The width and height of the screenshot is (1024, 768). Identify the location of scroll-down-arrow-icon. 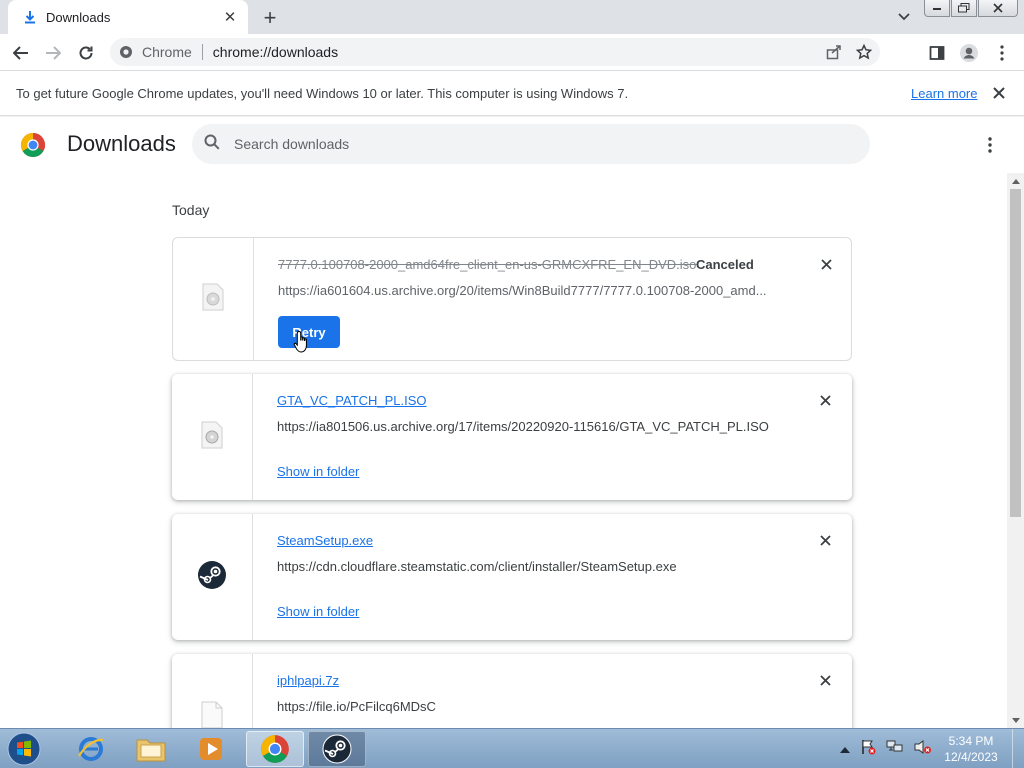
(1015, 720).